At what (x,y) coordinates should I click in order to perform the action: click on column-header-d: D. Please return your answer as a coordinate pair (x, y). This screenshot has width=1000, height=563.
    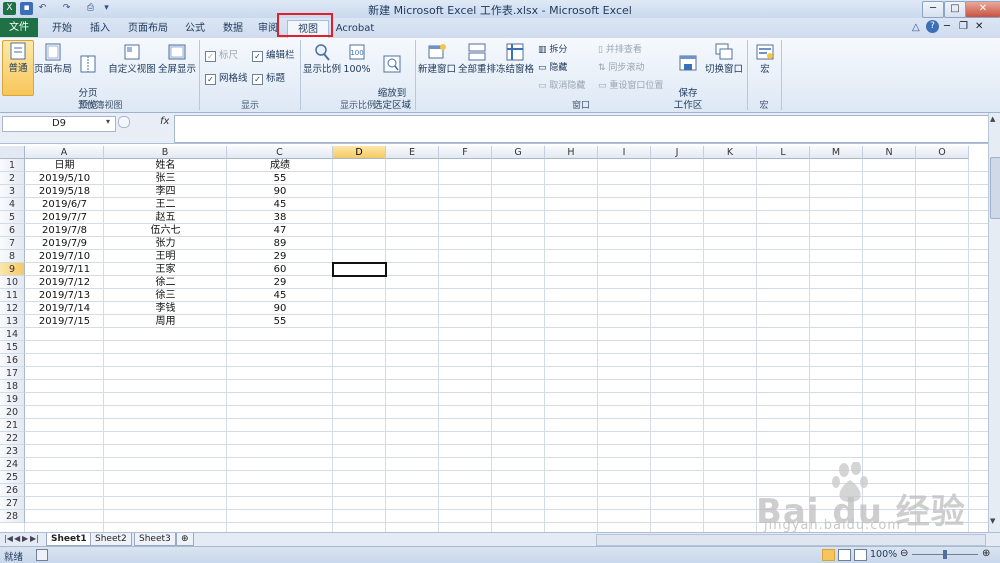
    Looking at the image, I should click on (359, 152).